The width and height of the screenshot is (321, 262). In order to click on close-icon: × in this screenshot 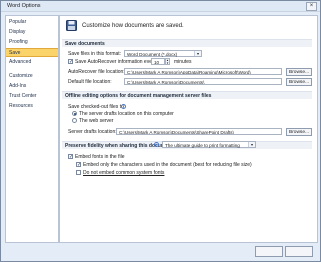, I will do `click(311, 6)`.